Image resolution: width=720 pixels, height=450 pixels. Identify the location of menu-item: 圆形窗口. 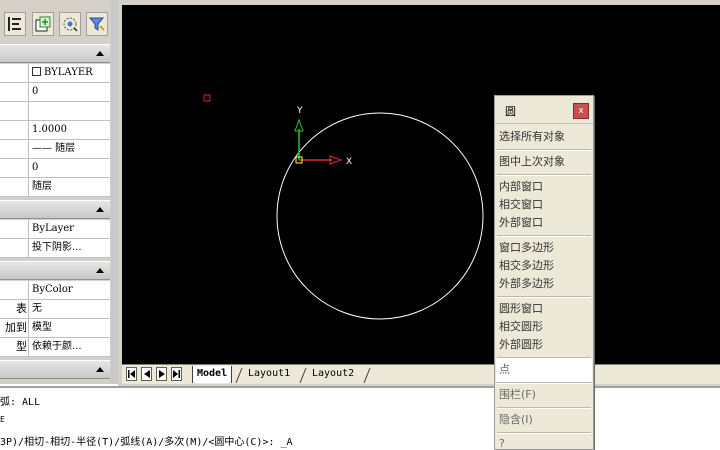
(544, 309).